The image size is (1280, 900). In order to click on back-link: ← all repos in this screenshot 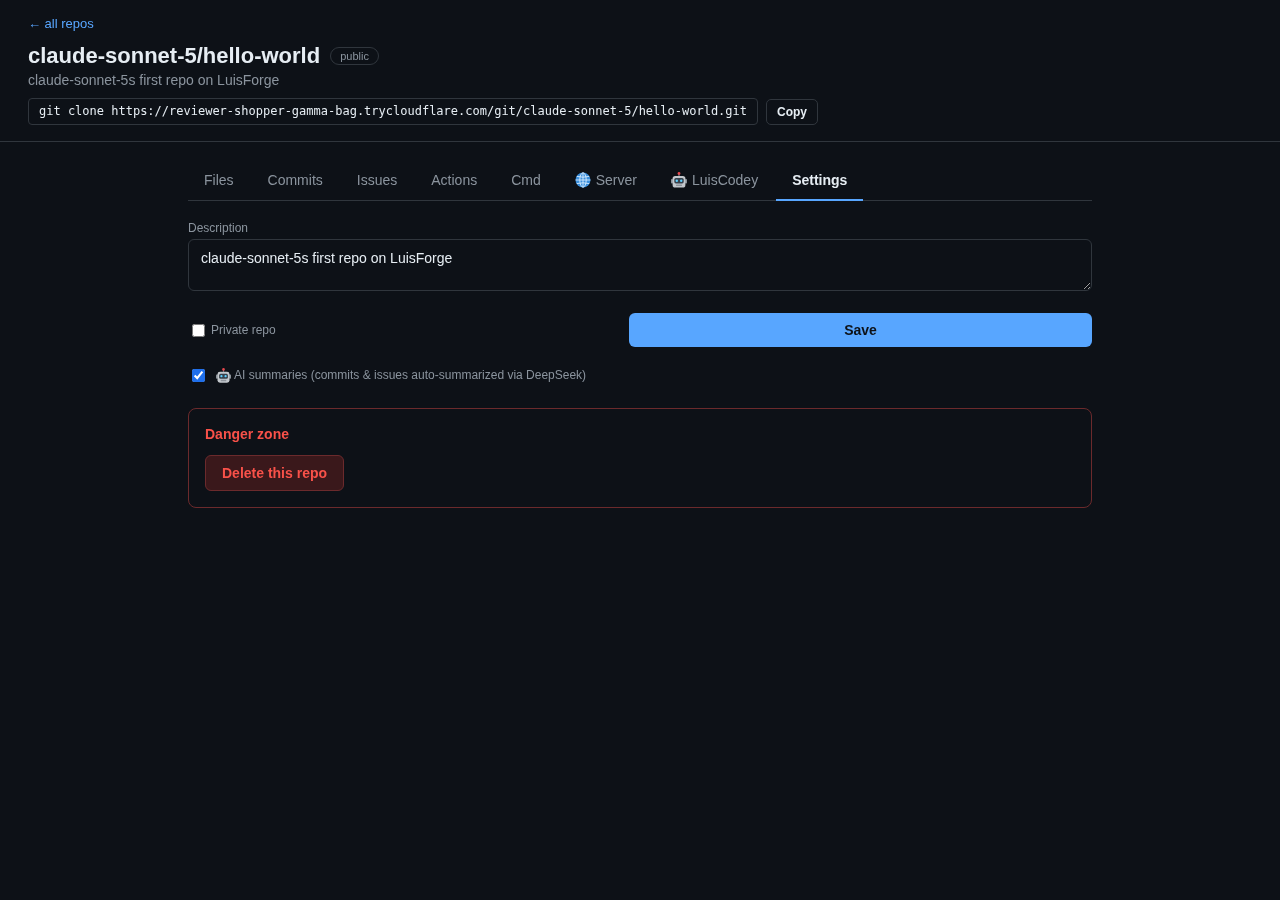, I will do `click(61, 24)`.